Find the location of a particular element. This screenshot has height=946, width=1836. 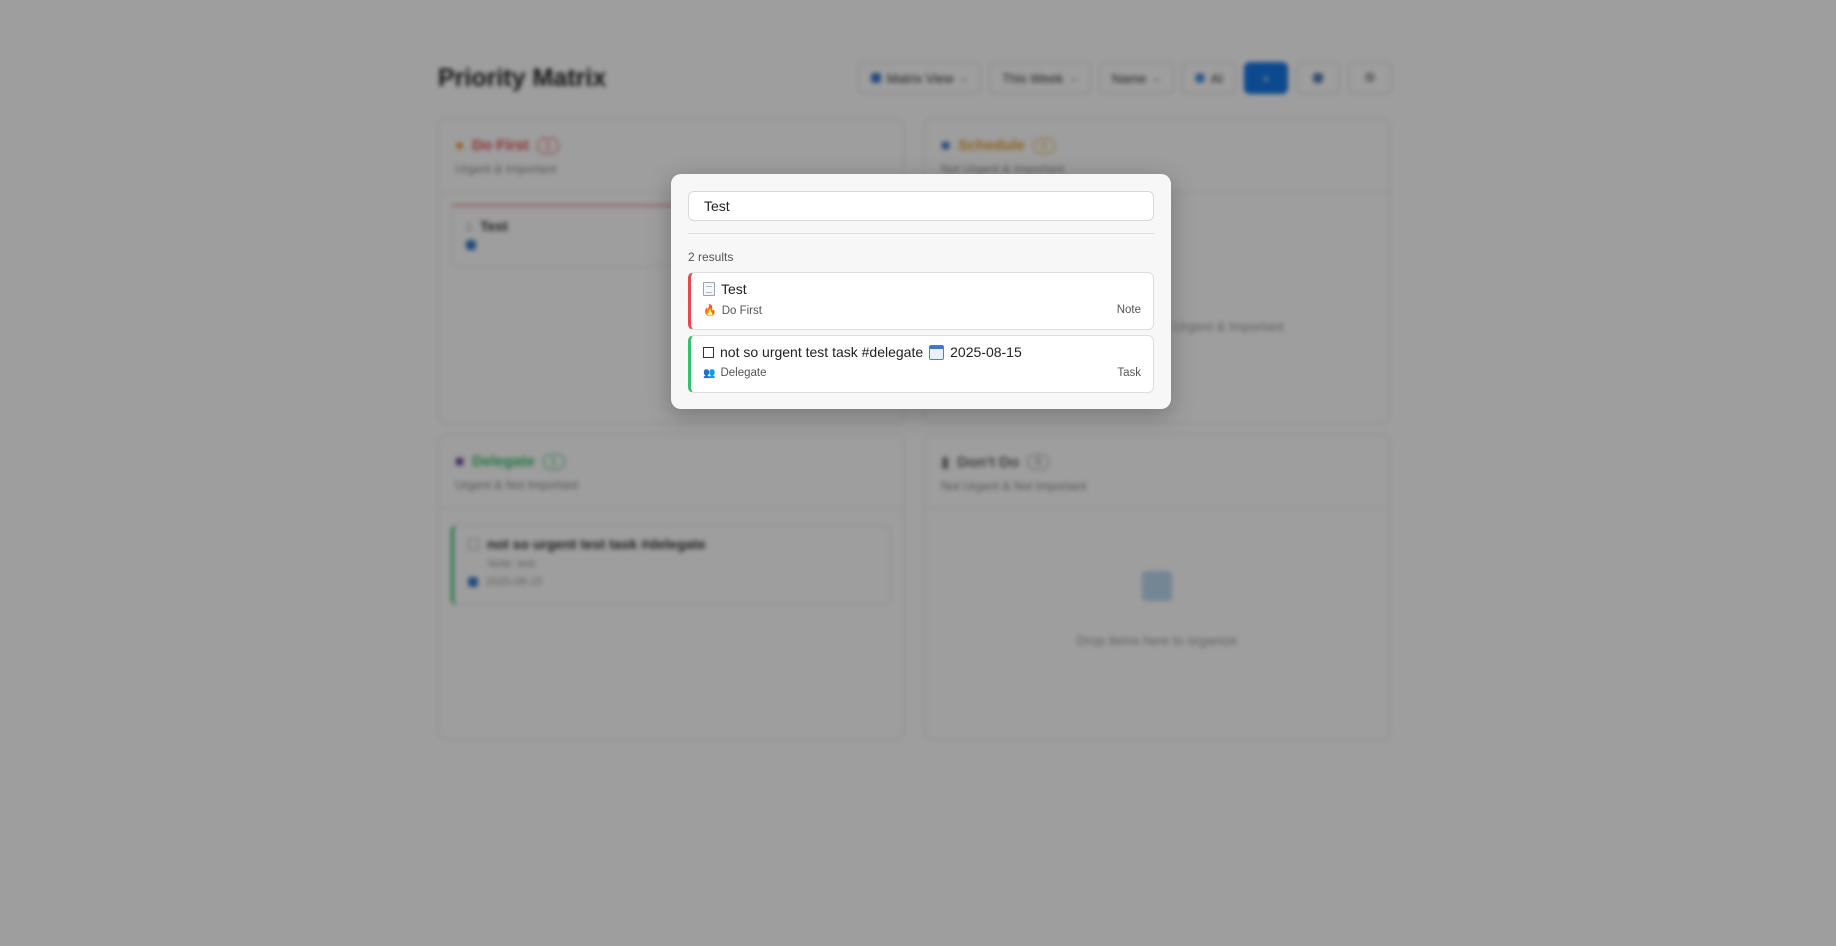

search-result: Test 🔥 Do First Note is located at coordinates (921, 301).